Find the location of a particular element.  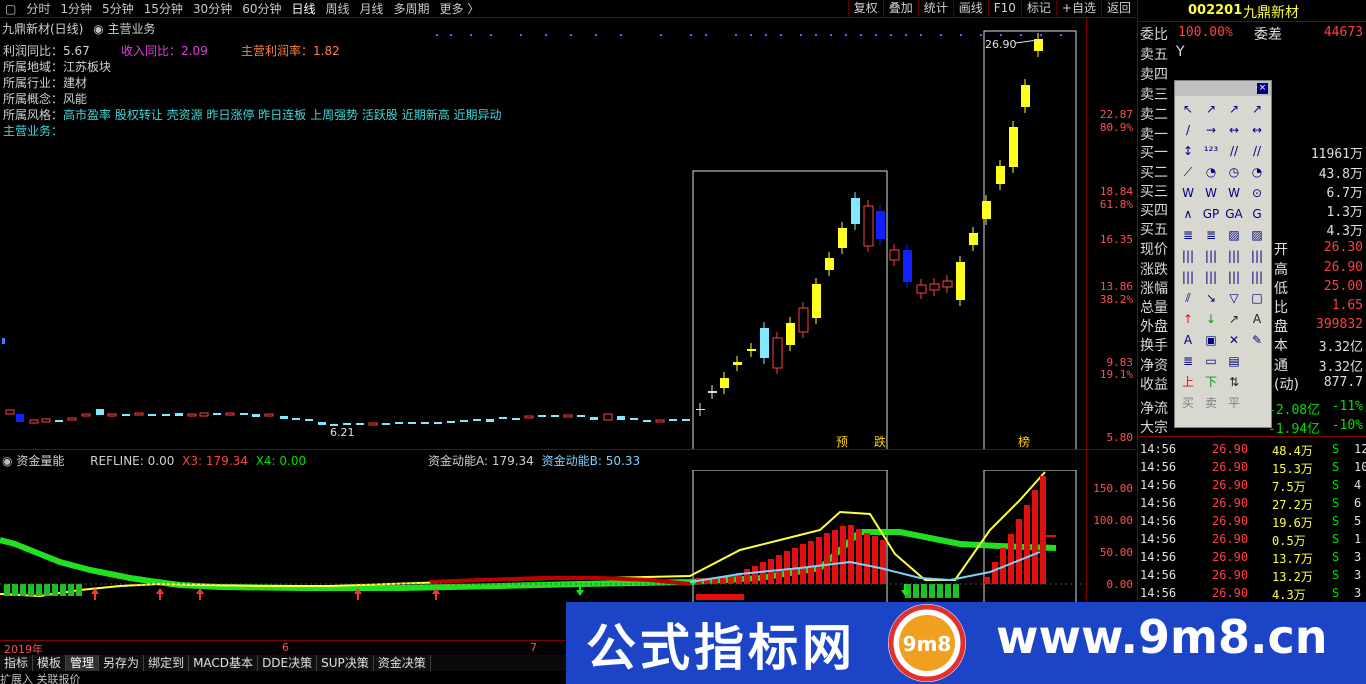

drawing-tool-icon: / is located at coordinates (1188, 130).